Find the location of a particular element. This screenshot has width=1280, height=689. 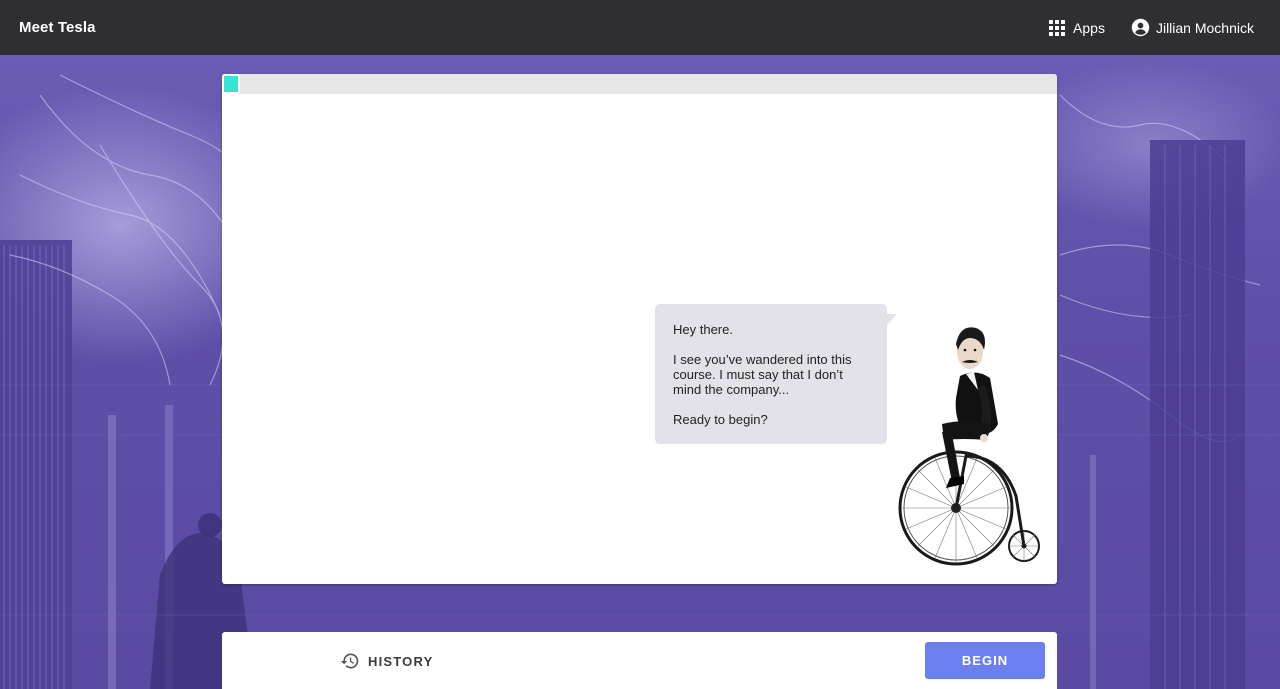

top-bar-actions: Apps Jillian Mochnick is located at coordinates (1151, 27).